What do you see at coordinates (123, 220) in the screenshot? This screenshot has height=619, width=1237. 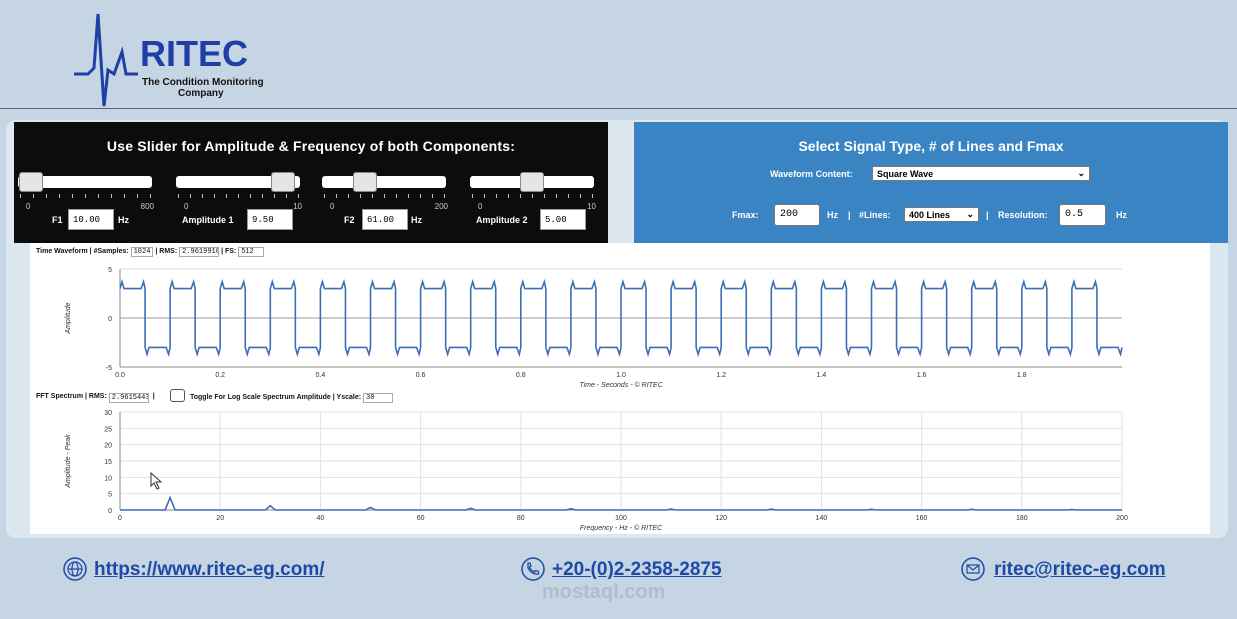 I see `slider-1-unit: Hz` at bounding box center [123, 220].